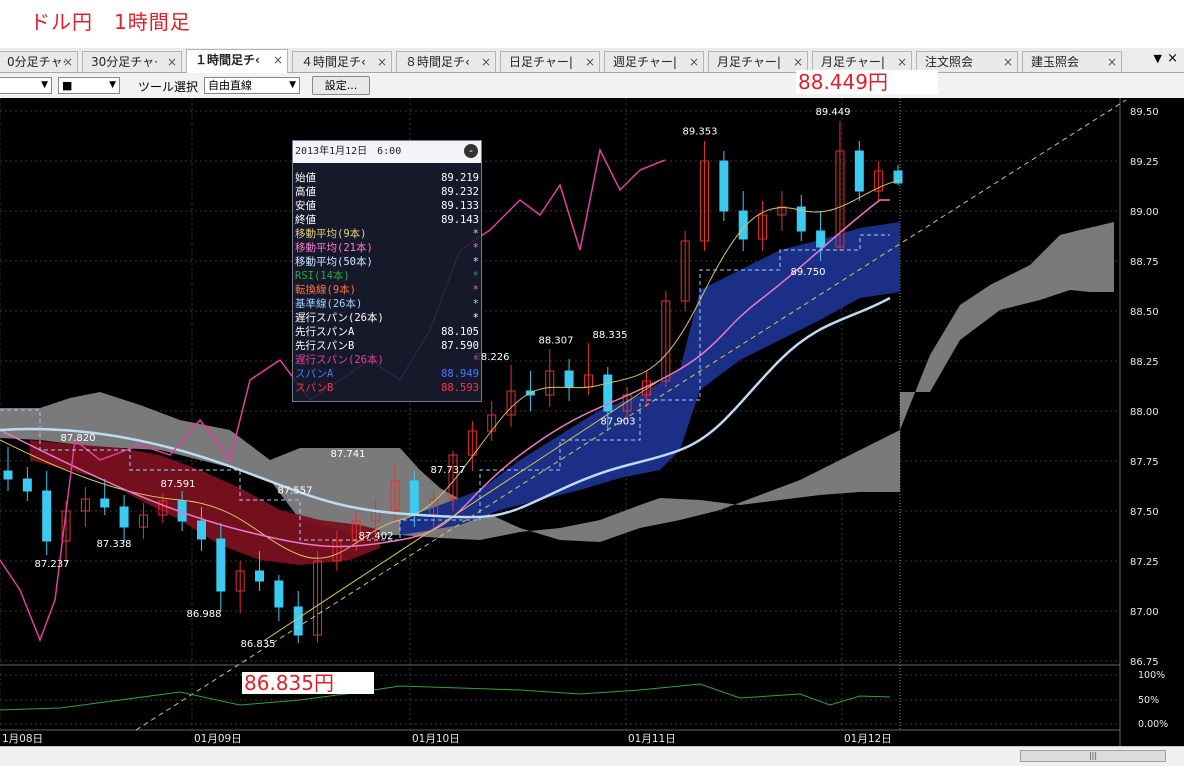 The image size is (1184, 766). Describe the element at coordinates (1153, 724) in the screenshot. I see `rsi-tick-label: 0.00%` at that location.